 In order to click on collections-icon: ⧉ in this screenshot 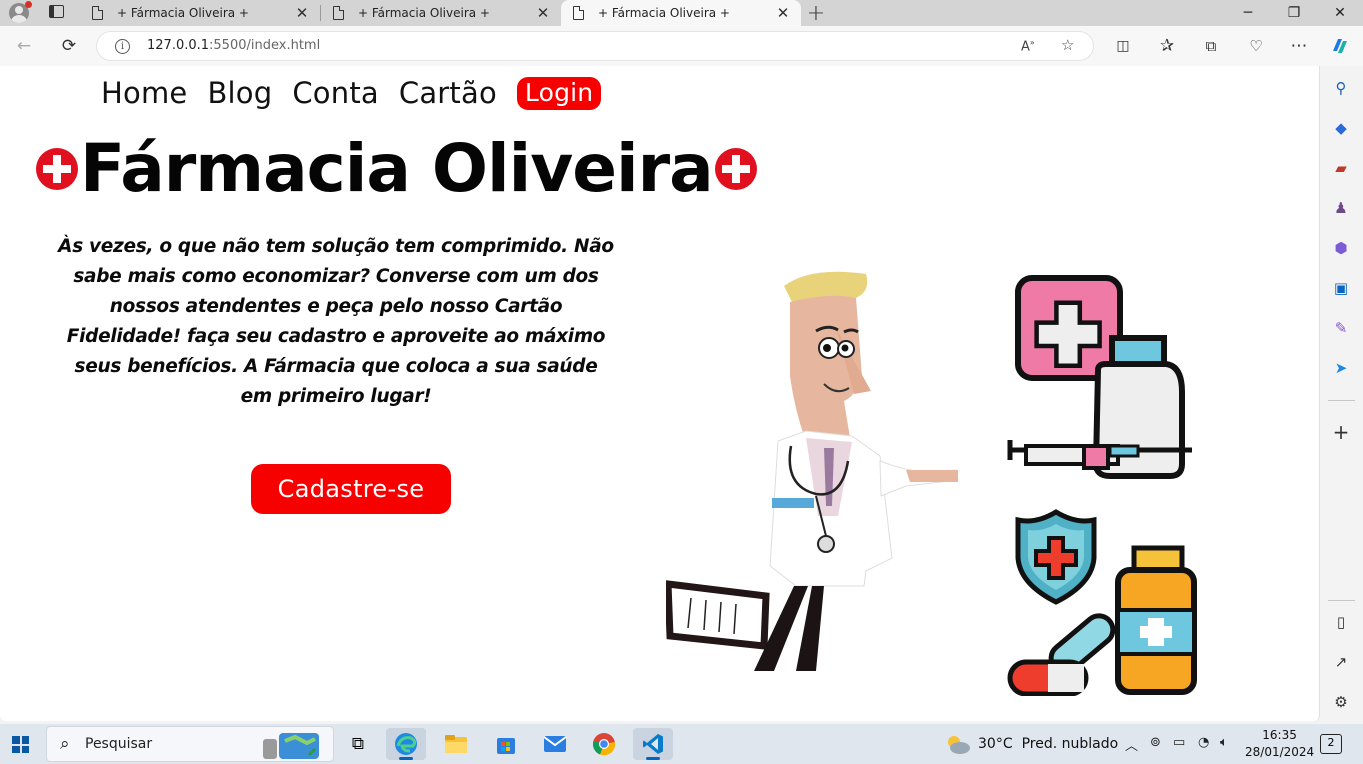, I will do `click(1211, 46)`.